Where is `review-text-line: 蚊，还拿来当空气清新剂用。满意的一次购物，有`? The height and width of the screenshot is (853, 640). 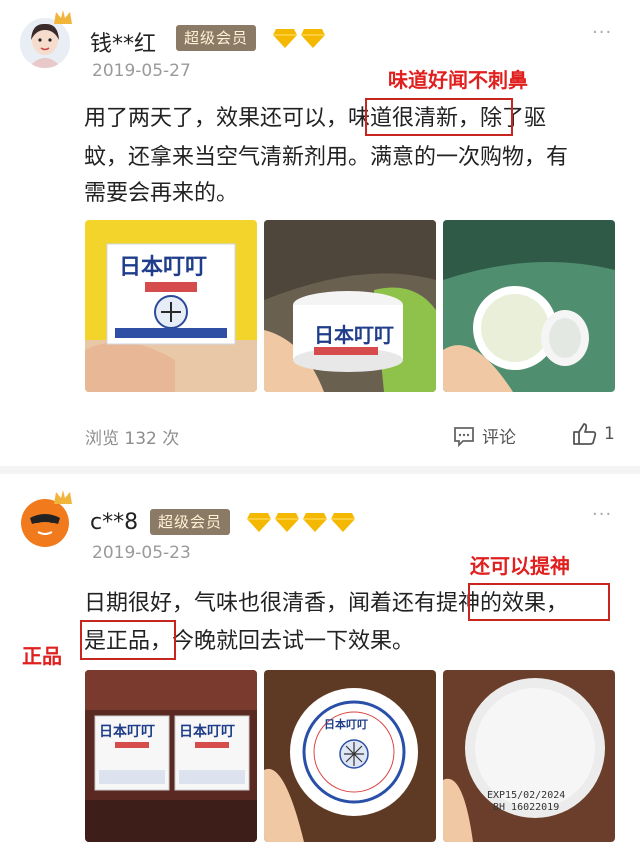 review-text-line: 蚊，还拿来当空气清新剂用。满意的一次购物，有 is located at coordinates (326, 157).